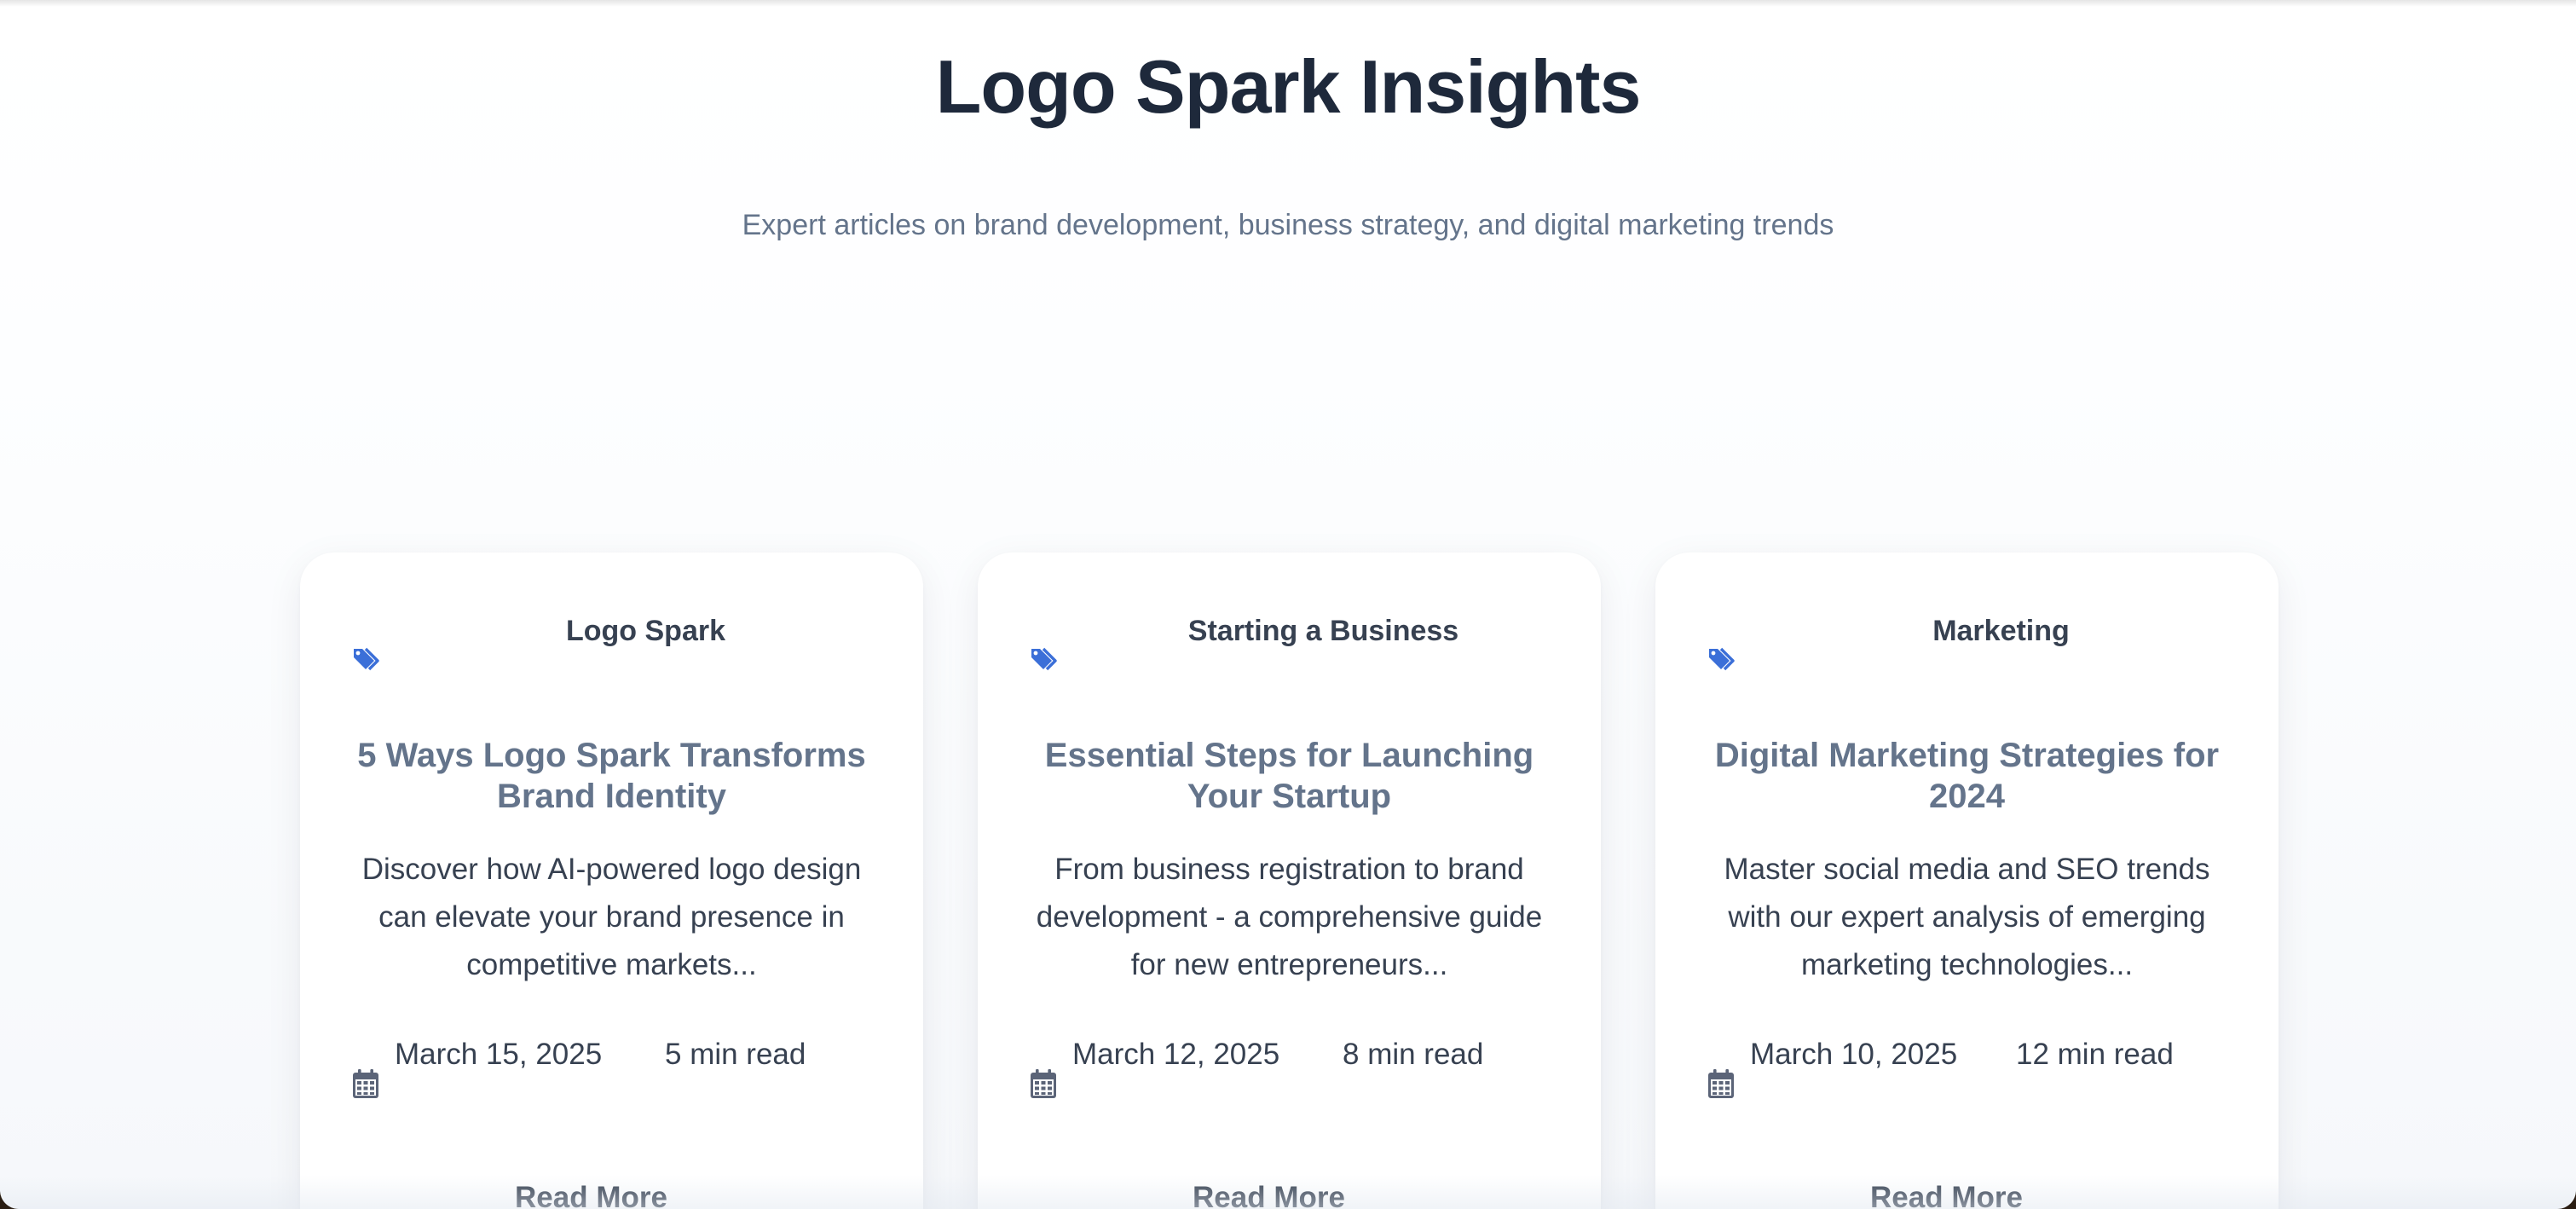 The height and width of the screenshot is (1209, 2576). What do you see at coordinates (735, 1054) in the screenshot?
I see `read-time: 5 min read` at bounding box center [735, 1054].